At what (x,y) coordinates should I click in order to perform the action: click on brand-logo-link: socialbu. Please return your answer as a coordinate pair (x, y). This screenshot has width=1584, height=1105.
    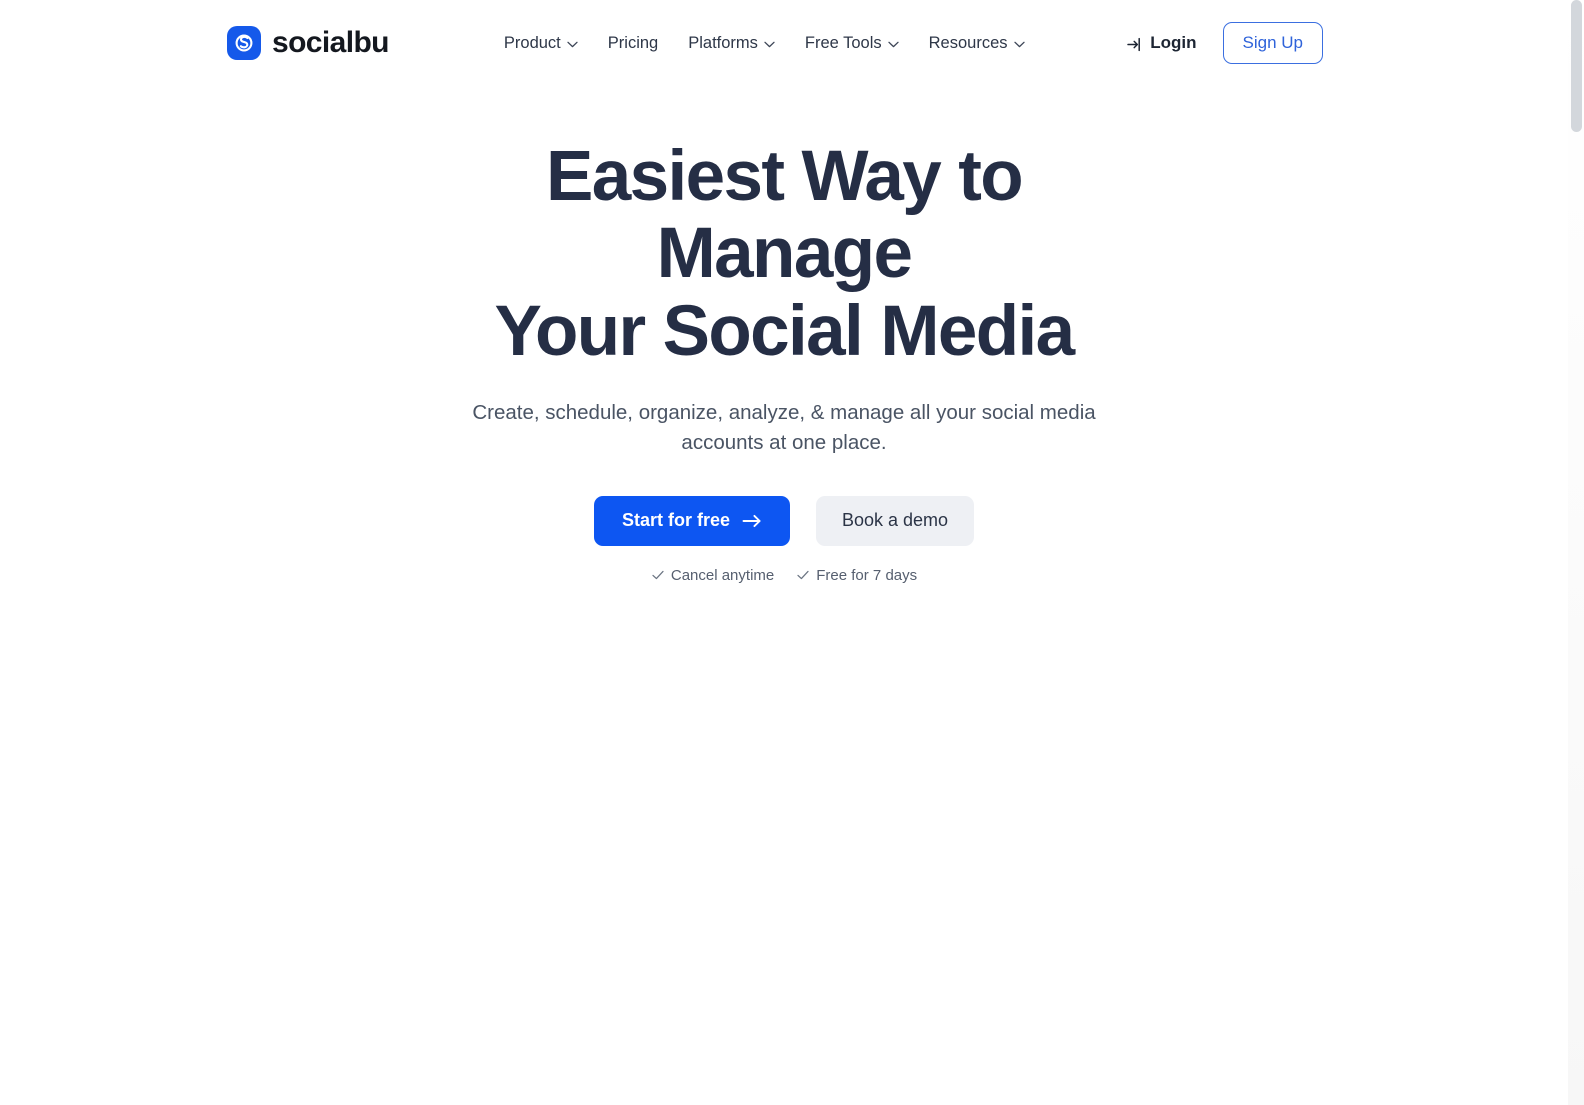
    Looking at the image, I should click on (308, 43).